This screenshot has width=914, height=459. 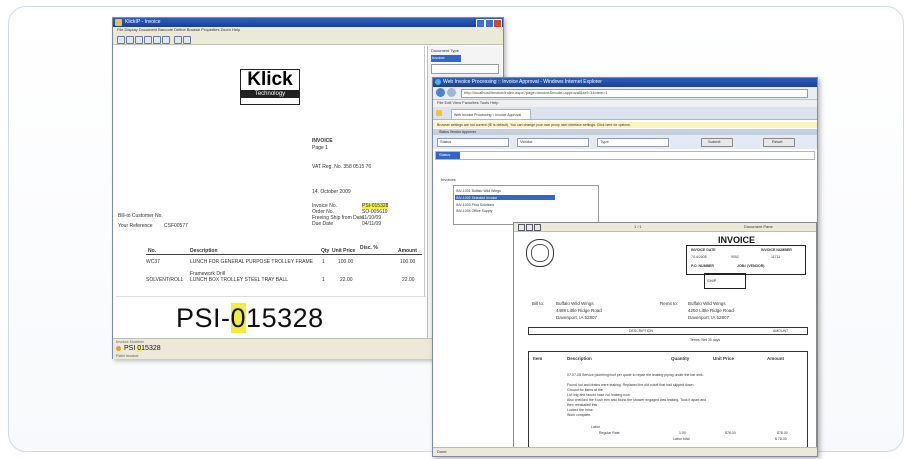 What do you see at coordinates (143, 22) in the screenshot?
I see `window-title: KlickIP - Invoice` at bounding box center [143, 22].